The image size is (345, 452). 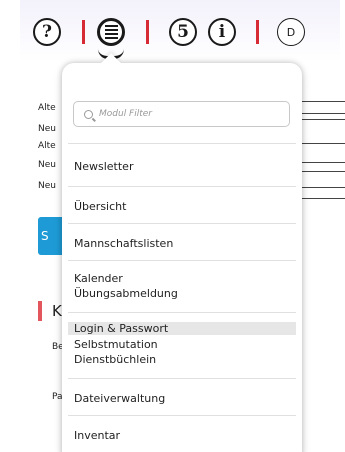 I want to click on back-icon: 5, so click(x=183, y=32).